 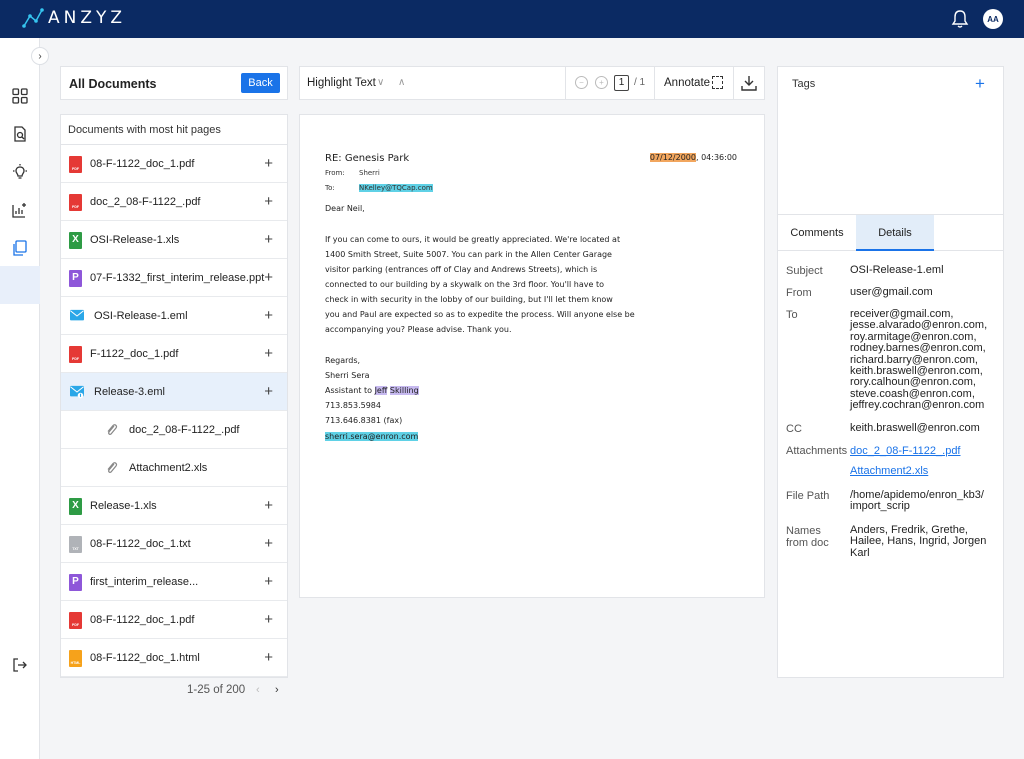 I want to click on rail-expand-button: ›, so click(x=40, y=56).